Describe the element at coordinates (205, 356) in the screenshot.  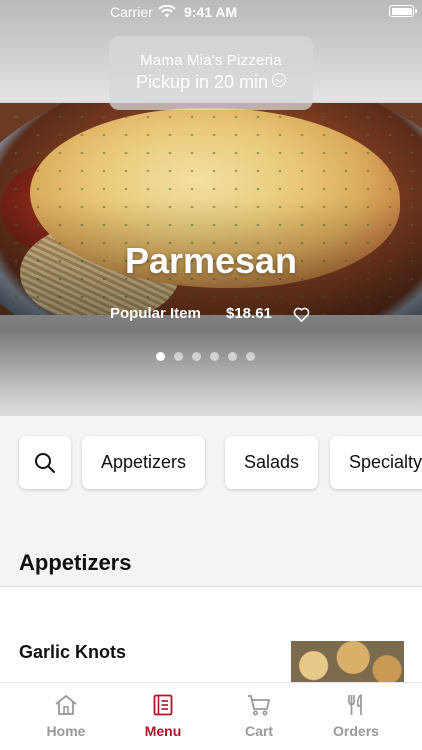
I see `carousel-page-indicator` at that location.